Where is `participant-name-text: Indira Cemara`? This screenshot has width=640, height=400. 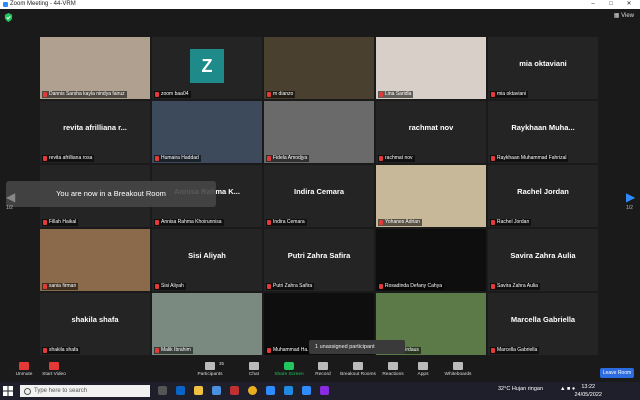
participant-name-text: Indira Cemara is located at coordinates (289, 222).